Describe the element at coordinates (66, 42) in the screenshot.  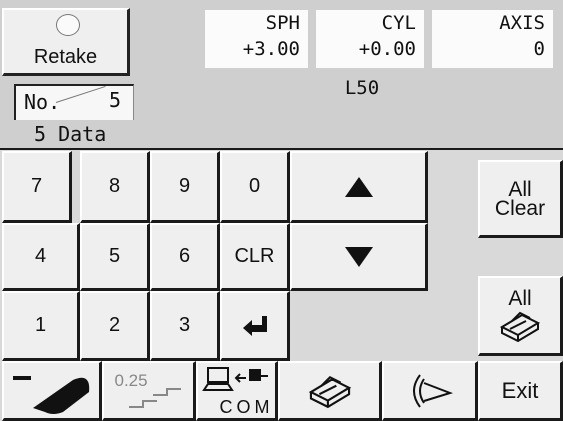
I see `retake-button: Retake` at that location.